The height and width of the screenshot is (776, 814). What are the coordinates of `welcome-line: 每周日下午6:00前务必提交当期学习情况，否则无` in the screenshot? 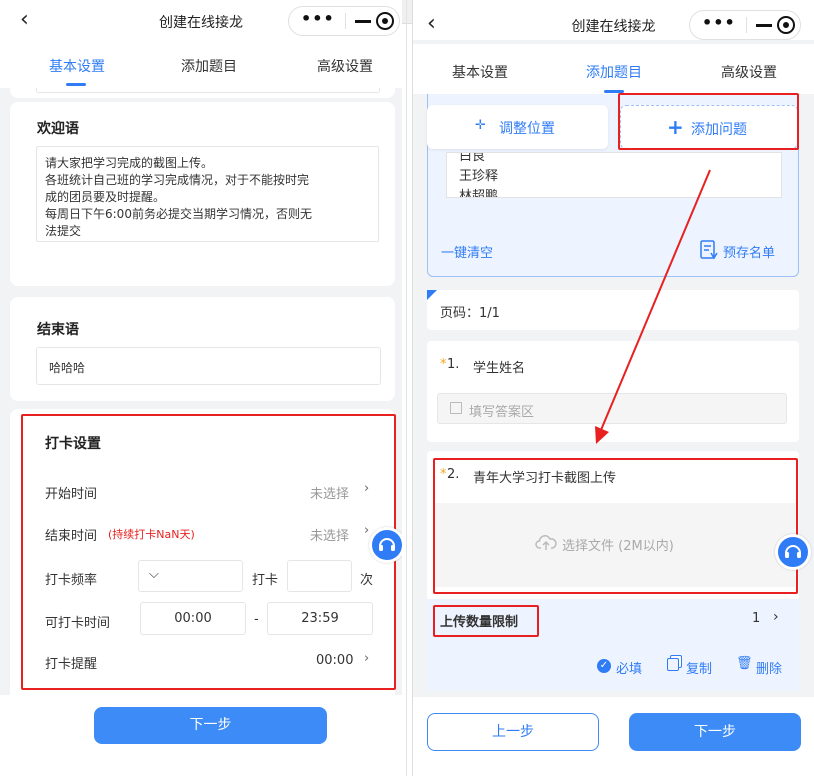 It's located at (178, 214).